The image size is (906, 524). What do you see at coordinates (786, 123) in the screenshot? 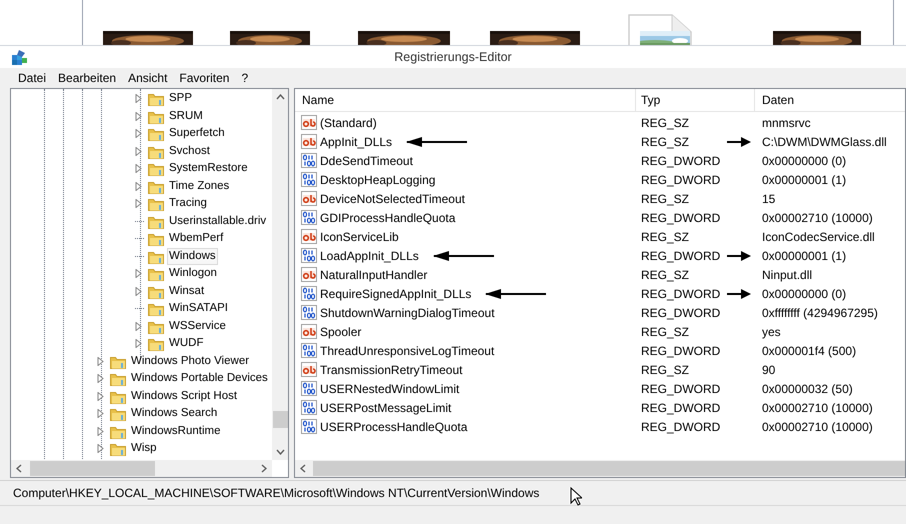
I see `value-data: mnmsrvc` at bounding box center [786, 123].